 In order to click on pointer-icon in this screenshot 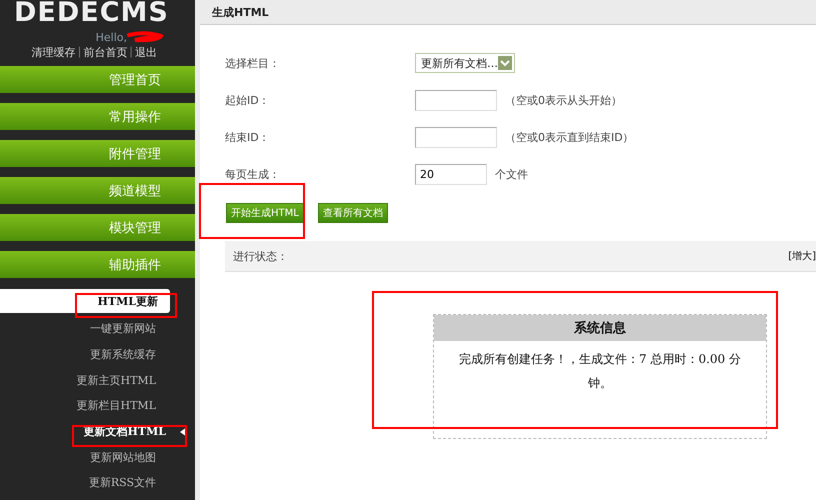, I will do `click(183, 431)`.